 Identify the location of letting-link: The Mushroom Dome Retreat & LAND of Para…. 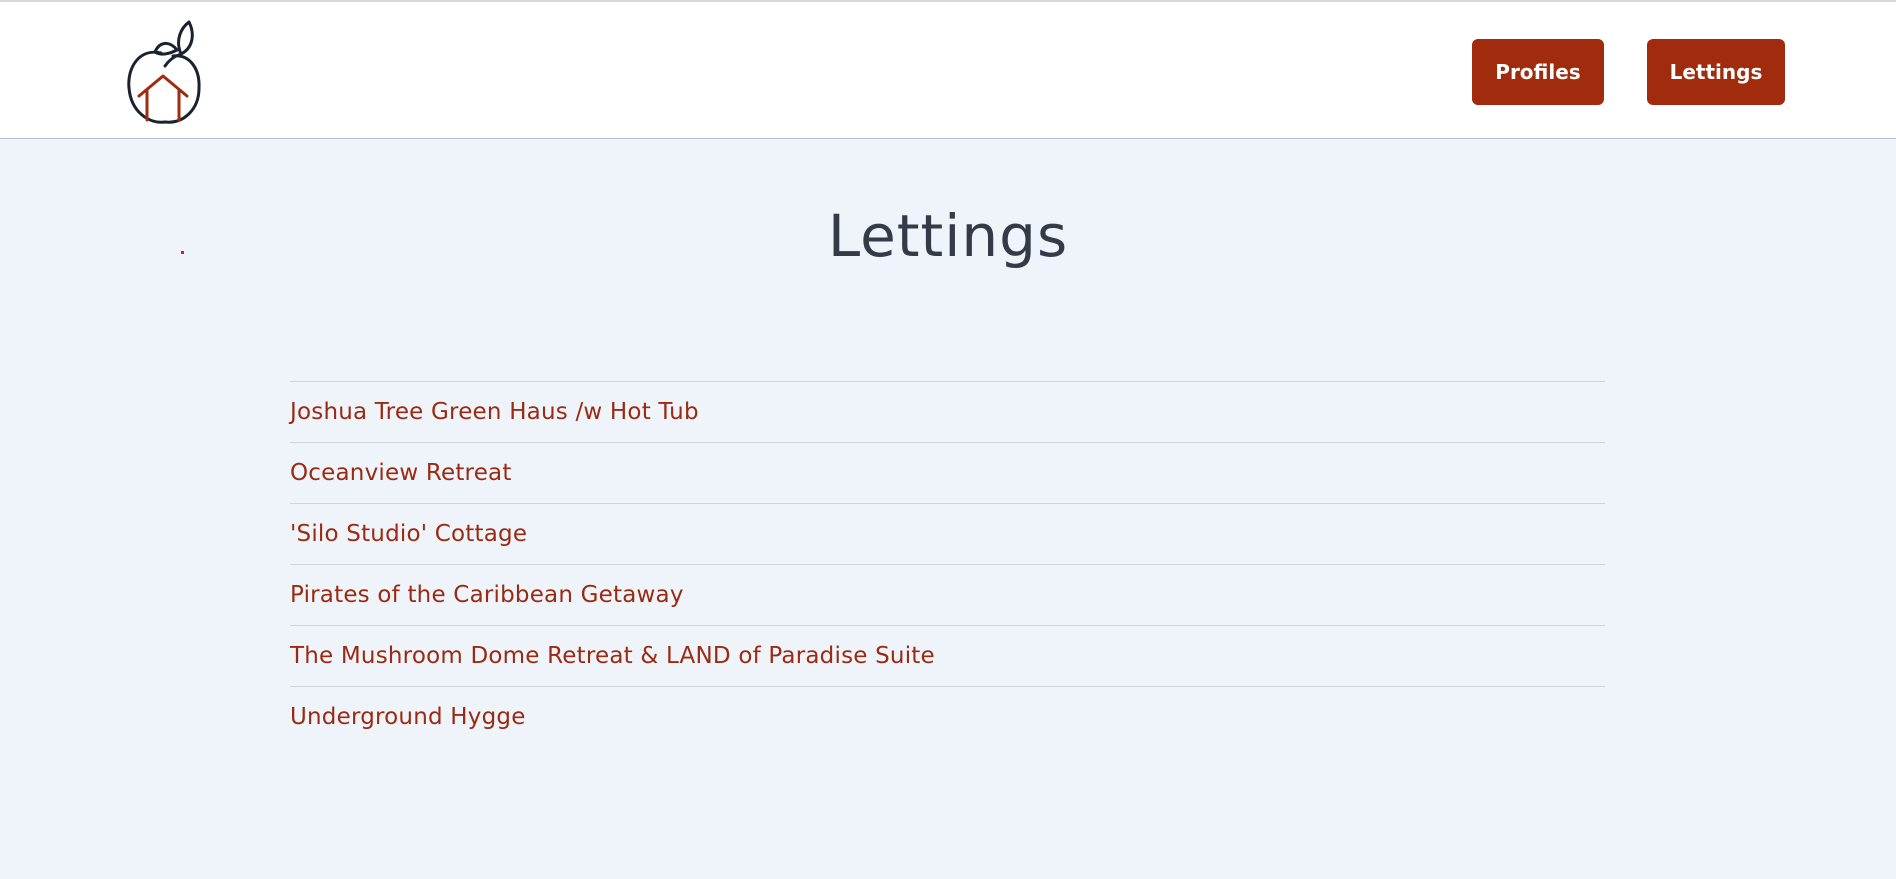
(612, 656).